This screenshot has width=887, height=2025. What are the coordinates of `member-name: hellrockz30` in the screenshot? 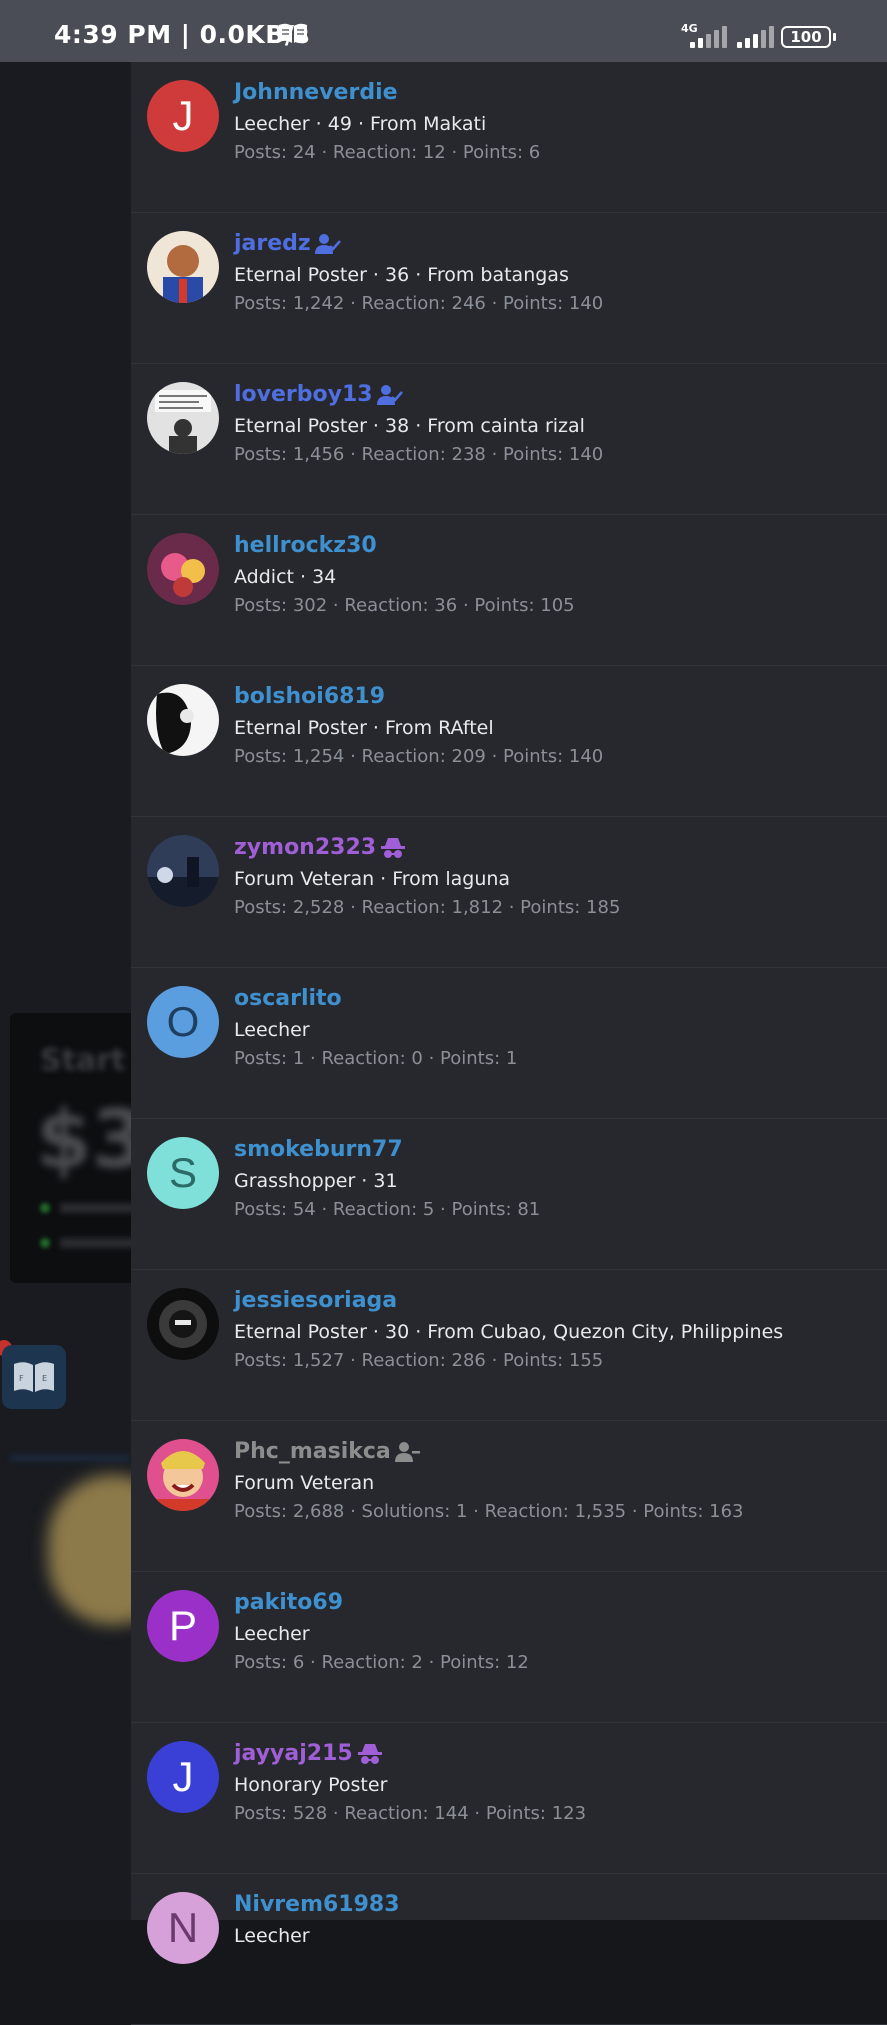 It's located at (305, 545).